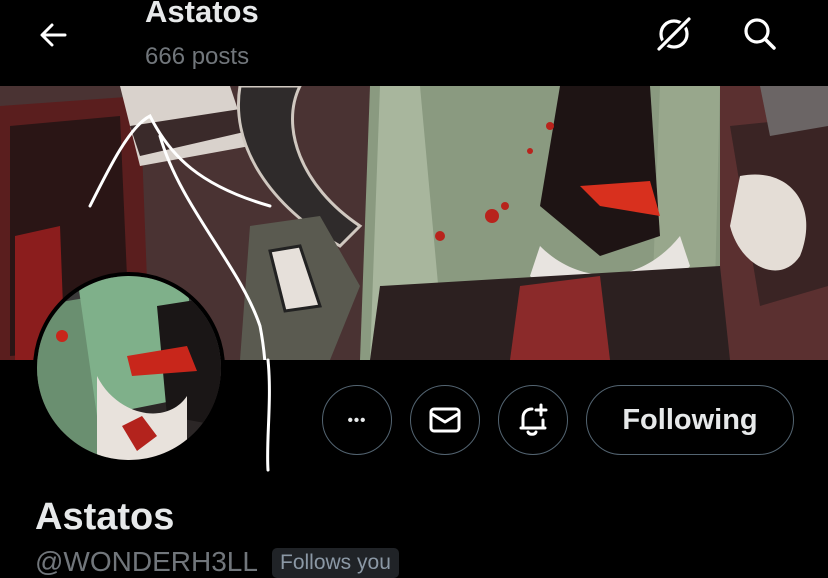 The image size is (828, 578). Describe the element at coordinates (146, 561) in the screenshot. I see `user-handle: @WONDERH3LL` at that location.